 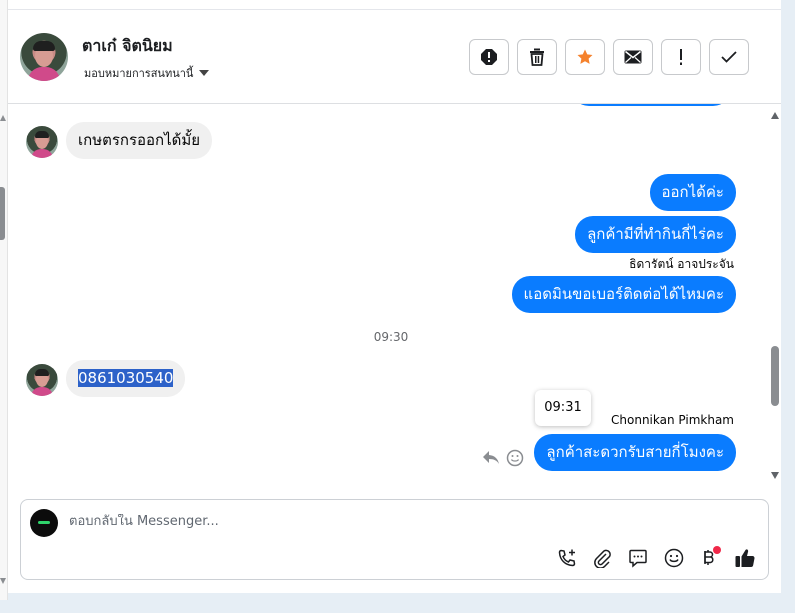 I want to click on attach-button, so click(x=602, y=558).